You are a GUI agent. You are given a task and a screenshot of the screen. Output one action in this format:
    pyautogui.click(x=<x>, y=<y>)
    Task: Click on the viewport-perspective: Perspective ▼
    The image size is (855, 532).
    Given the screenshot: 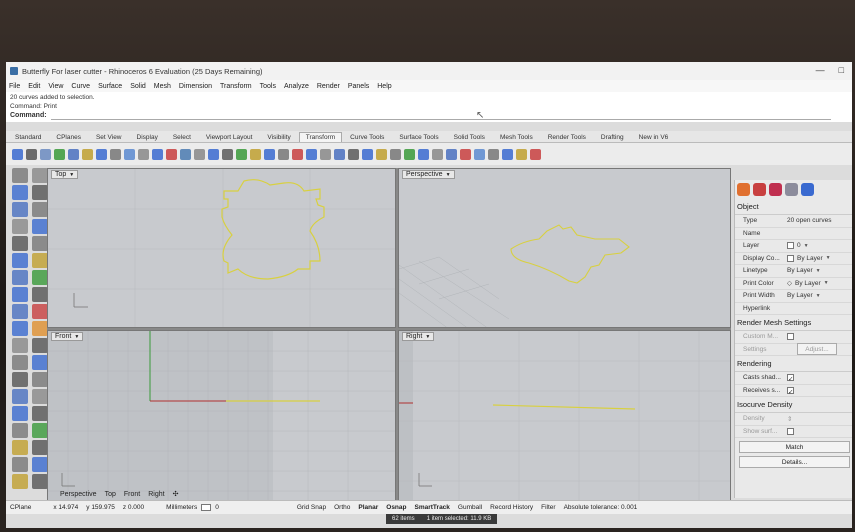 What is the action you would take?
    pyautogui.click(x=564, y=248)
    